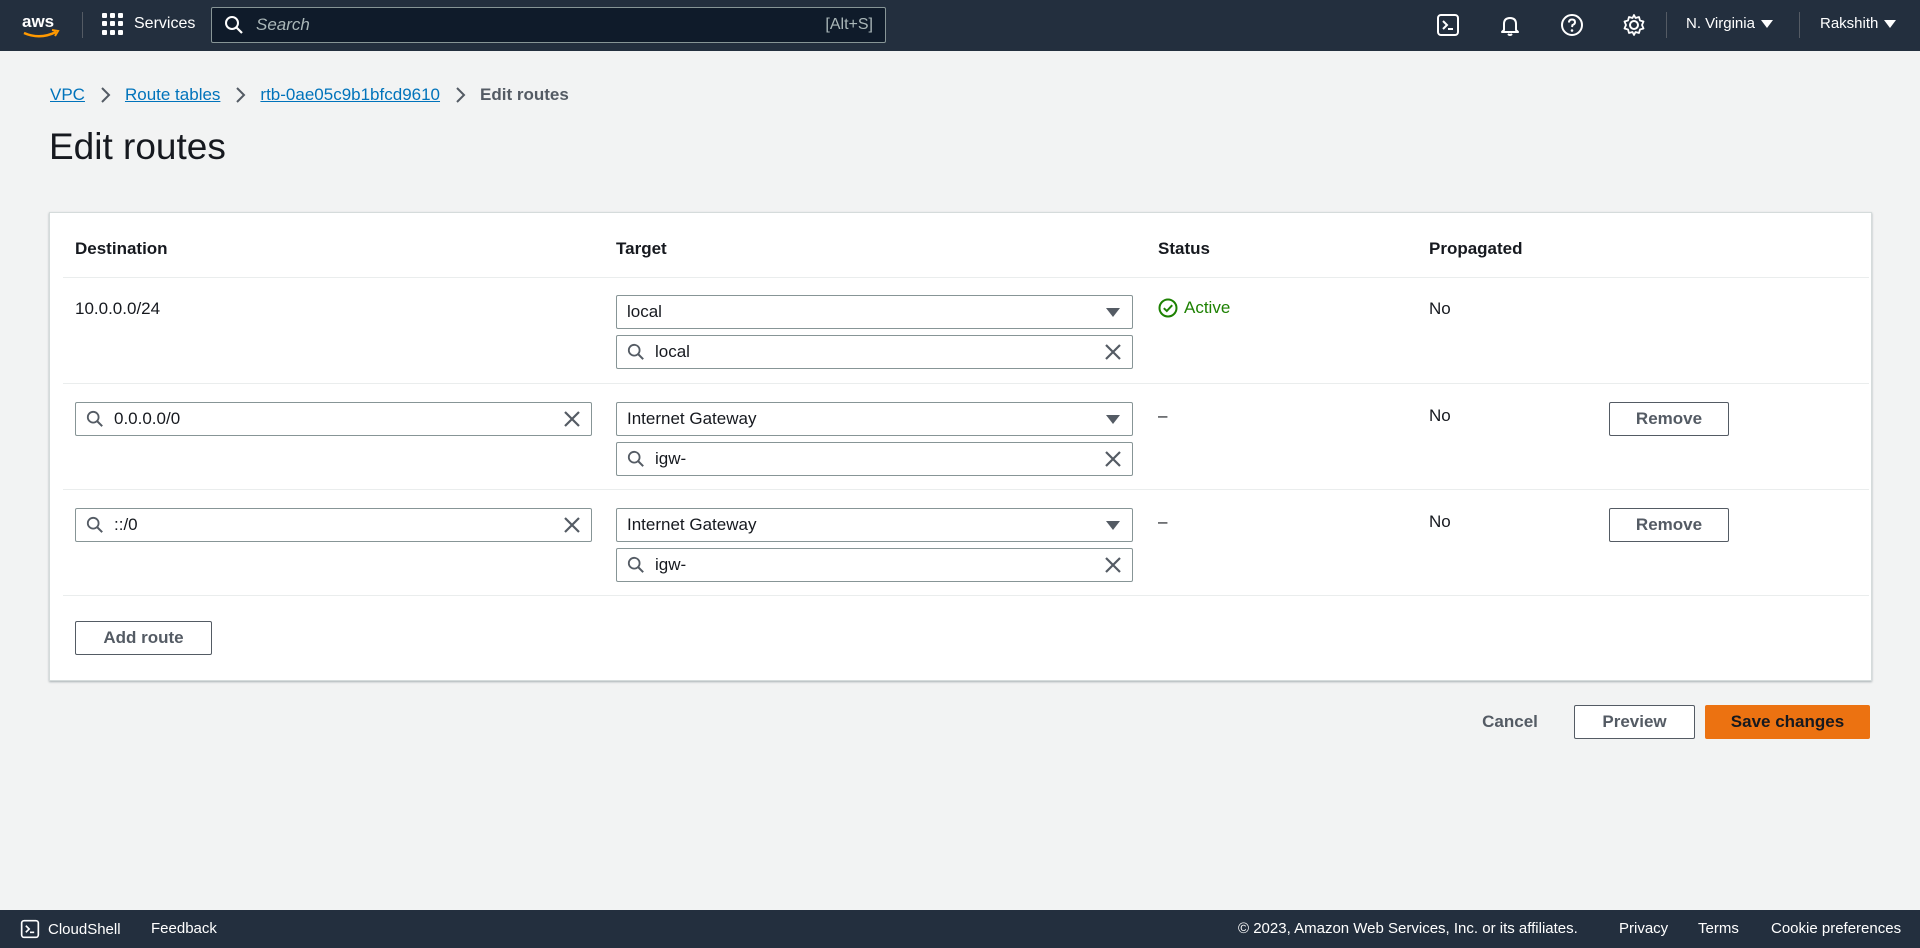 The width and height of the screenshot is (1920, 948). I want to click on services-menu: Services, so click(148, 24).